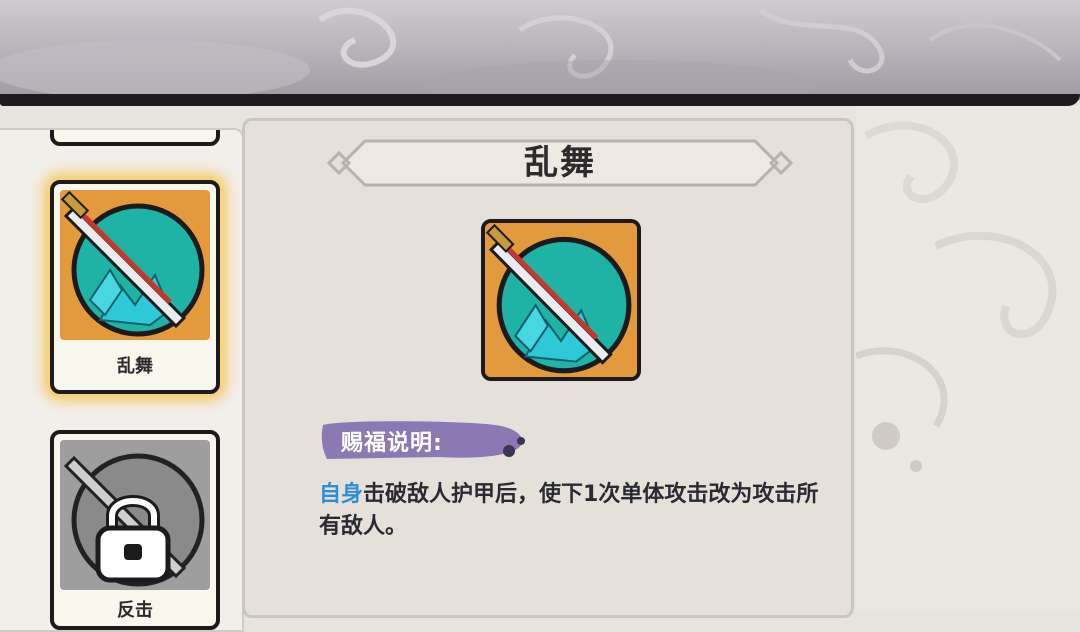 The height and width of the screenshot is (632, 1080). Describe the element at coordinates (133, 538) in the screenshot. I see `lock-icon` at that location.